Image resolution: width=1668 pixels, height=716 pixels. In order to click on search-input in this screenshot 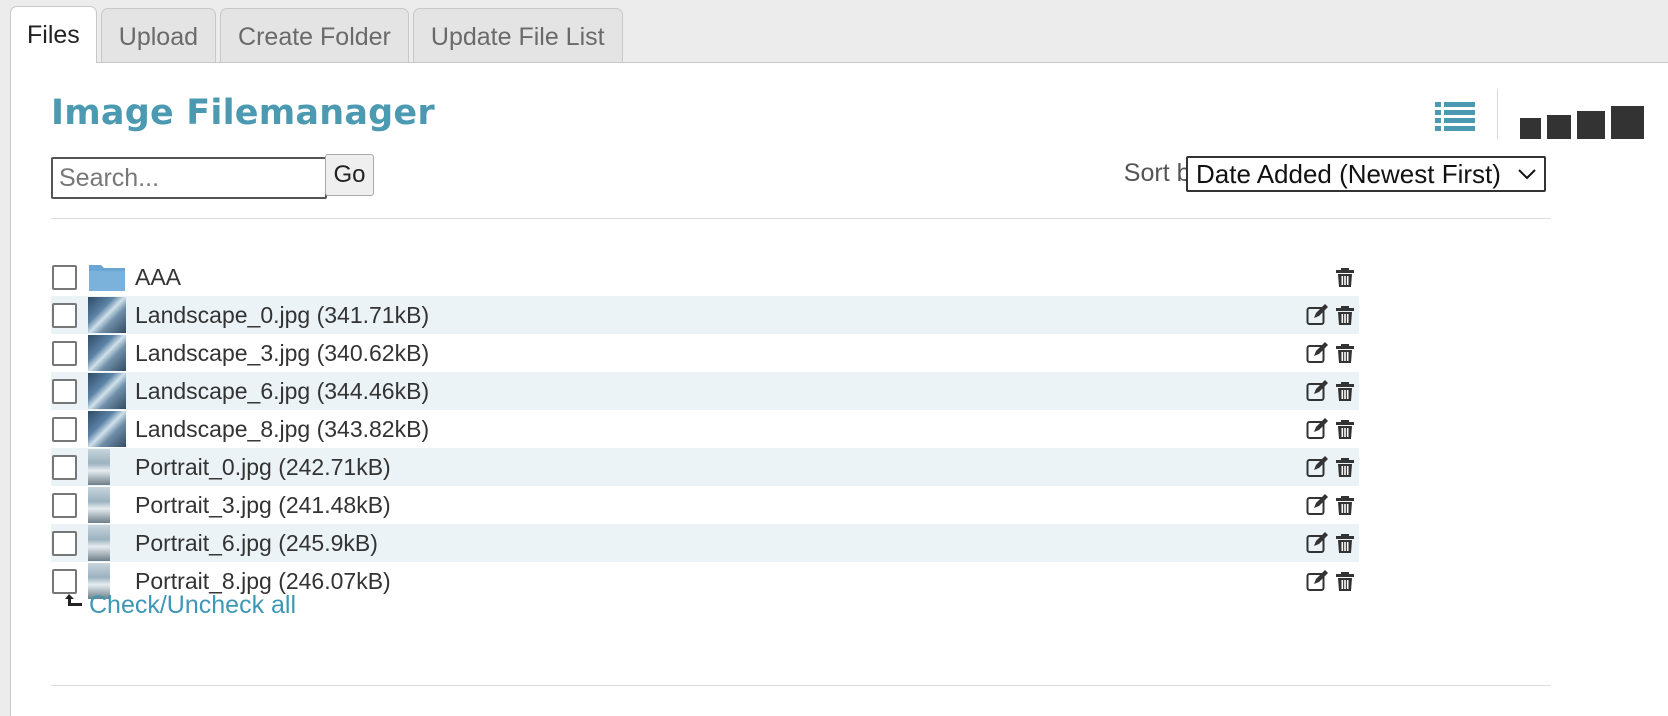, I will do `click(189, 178)`.